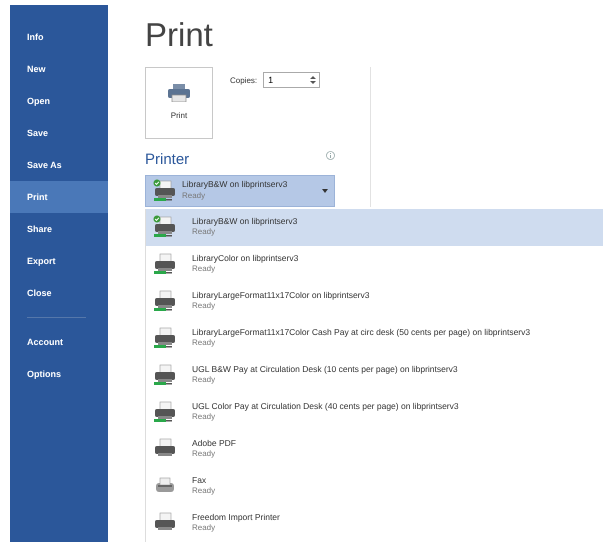 The width and height of the screenshot is (603, 542). What do you see at coordinates (59, 165) in the screenshot?
I see `sidebar-item: Save As` at bounding box center [59, 165].